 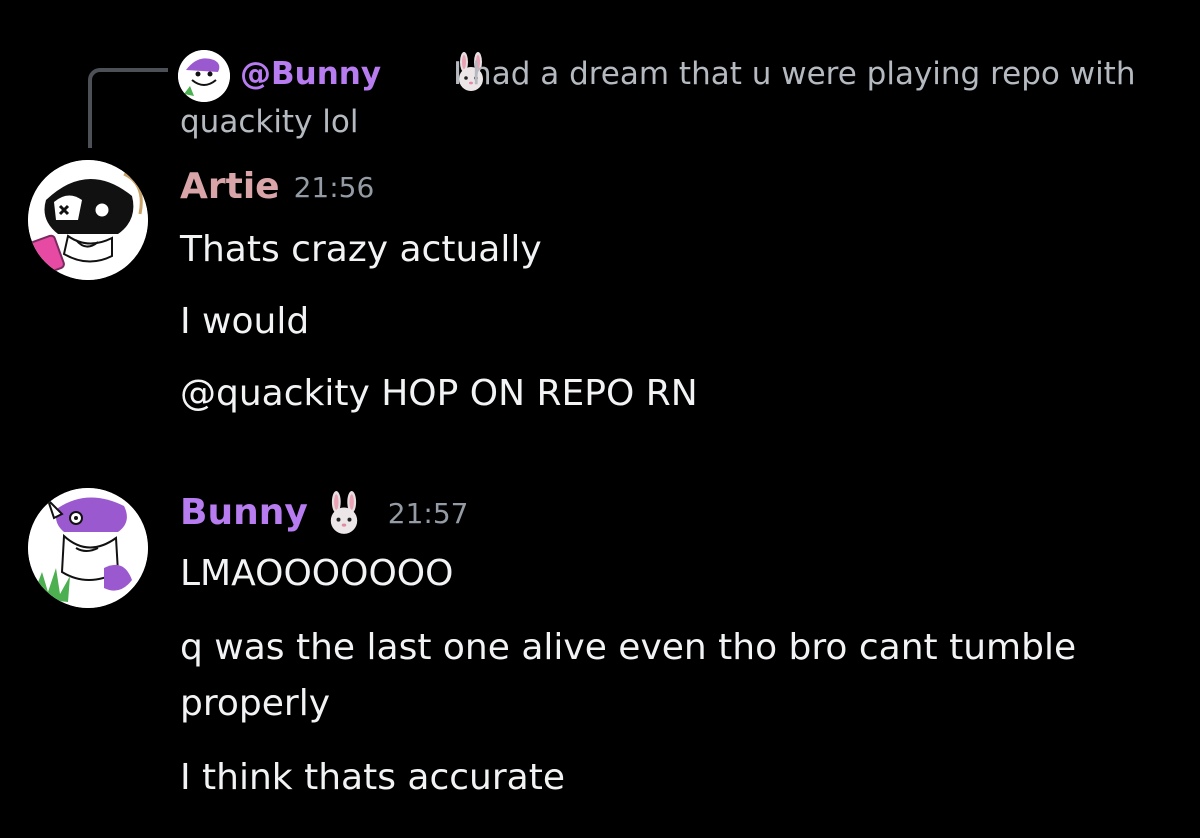 I want to click on bunny-avatar, so click(x=88, y=548).